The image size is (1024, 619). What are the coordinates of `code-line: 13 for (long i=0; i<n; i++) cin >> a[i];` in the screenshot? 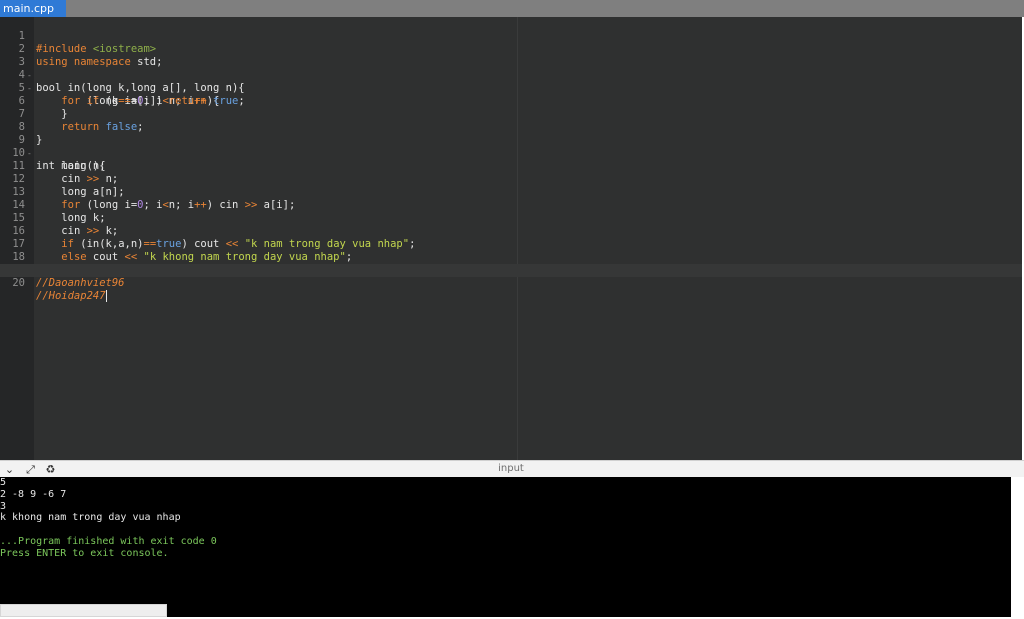 It's located at (511, 192).